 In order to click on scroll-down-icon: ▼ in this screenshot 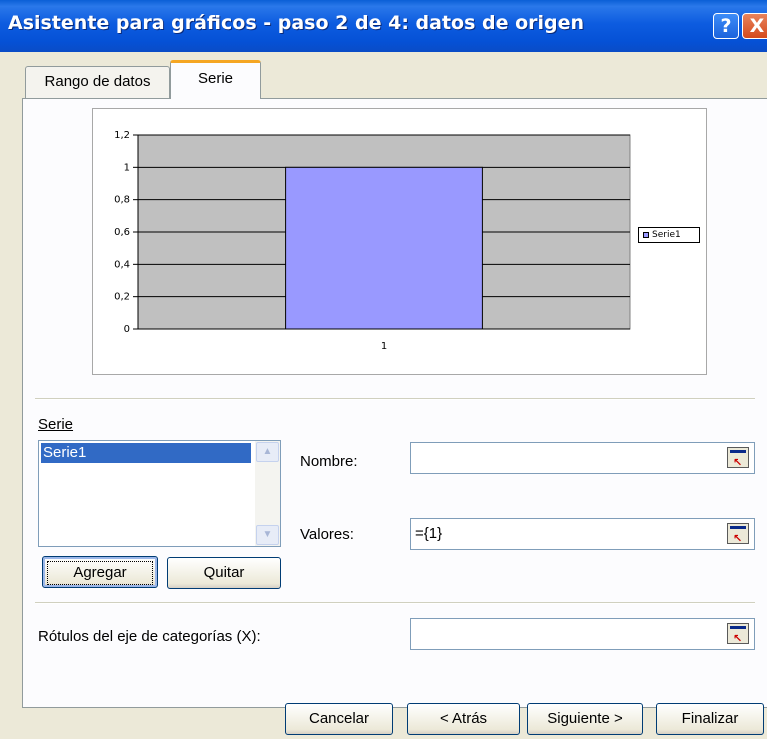, I will do `click(267, 535)`.